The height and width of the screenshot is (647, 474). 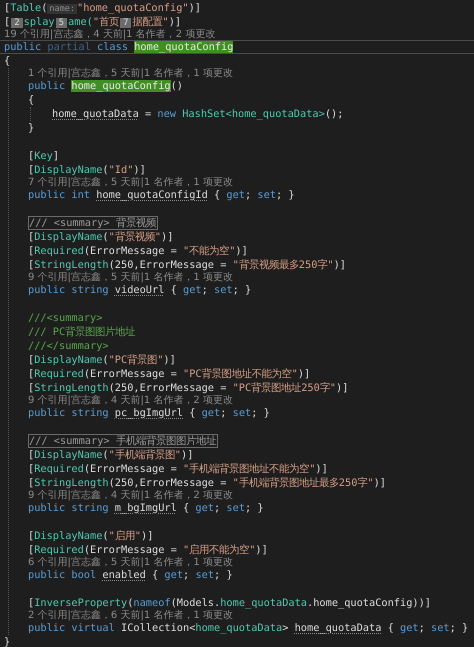 I want to click on codelens-info: 19 个引用|宫志鑫，4 天前|1 名作者，2 项更改, so click(x=239, y=34).